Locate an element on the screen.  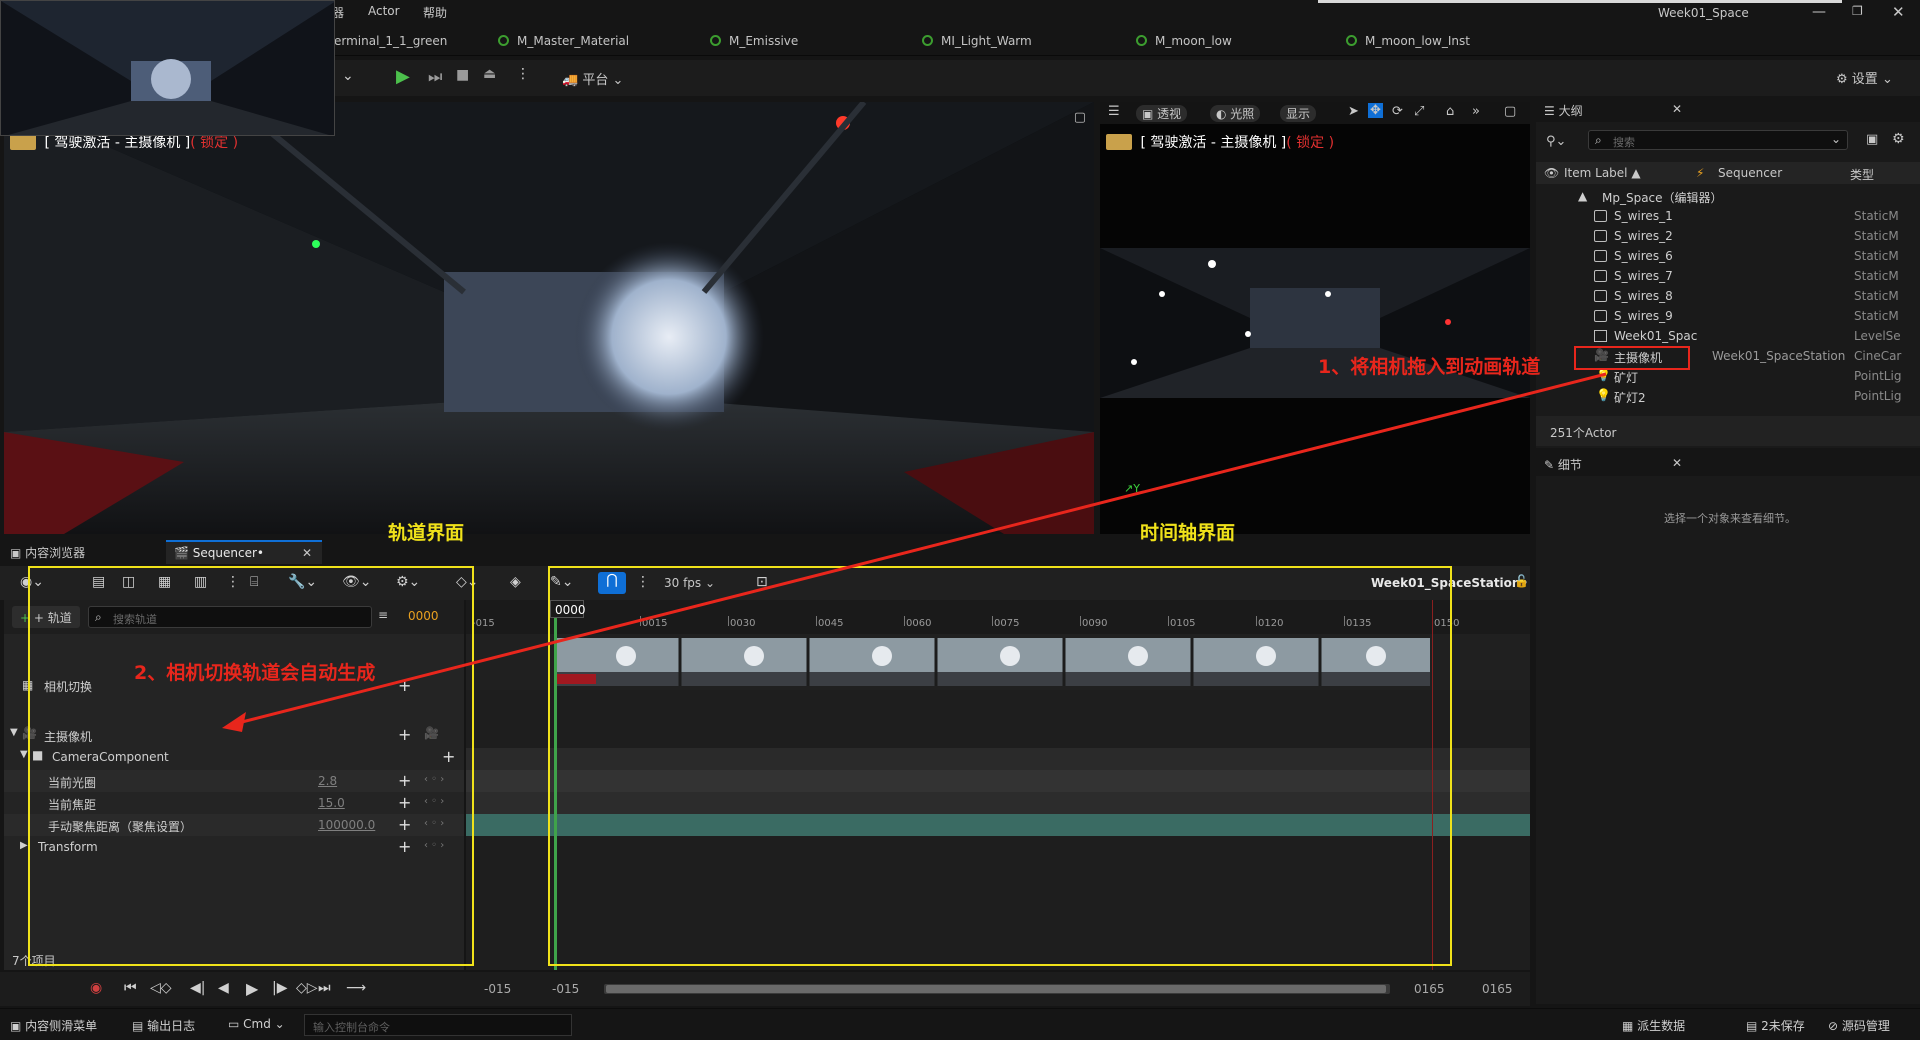
step-icon: ⏭ is located at coordinates (435, 77).